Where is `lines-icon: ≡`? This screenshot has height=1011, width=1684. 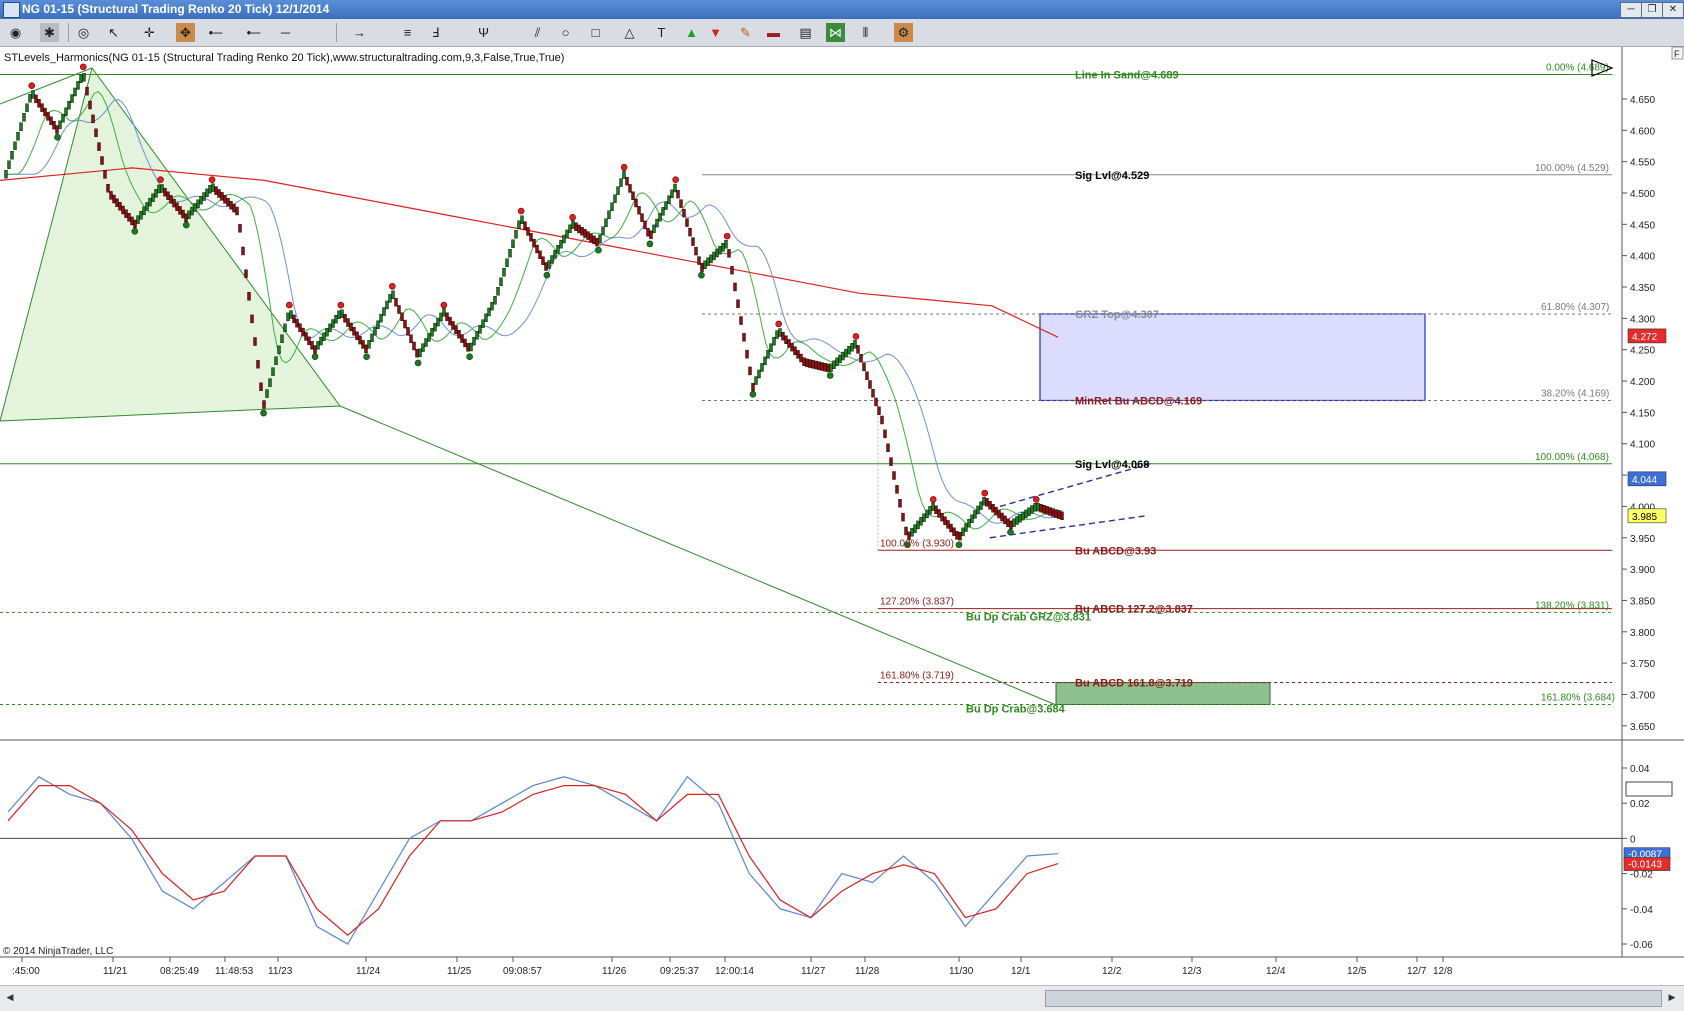 lines-icon: ≡ is located at coordinates (407, 32).